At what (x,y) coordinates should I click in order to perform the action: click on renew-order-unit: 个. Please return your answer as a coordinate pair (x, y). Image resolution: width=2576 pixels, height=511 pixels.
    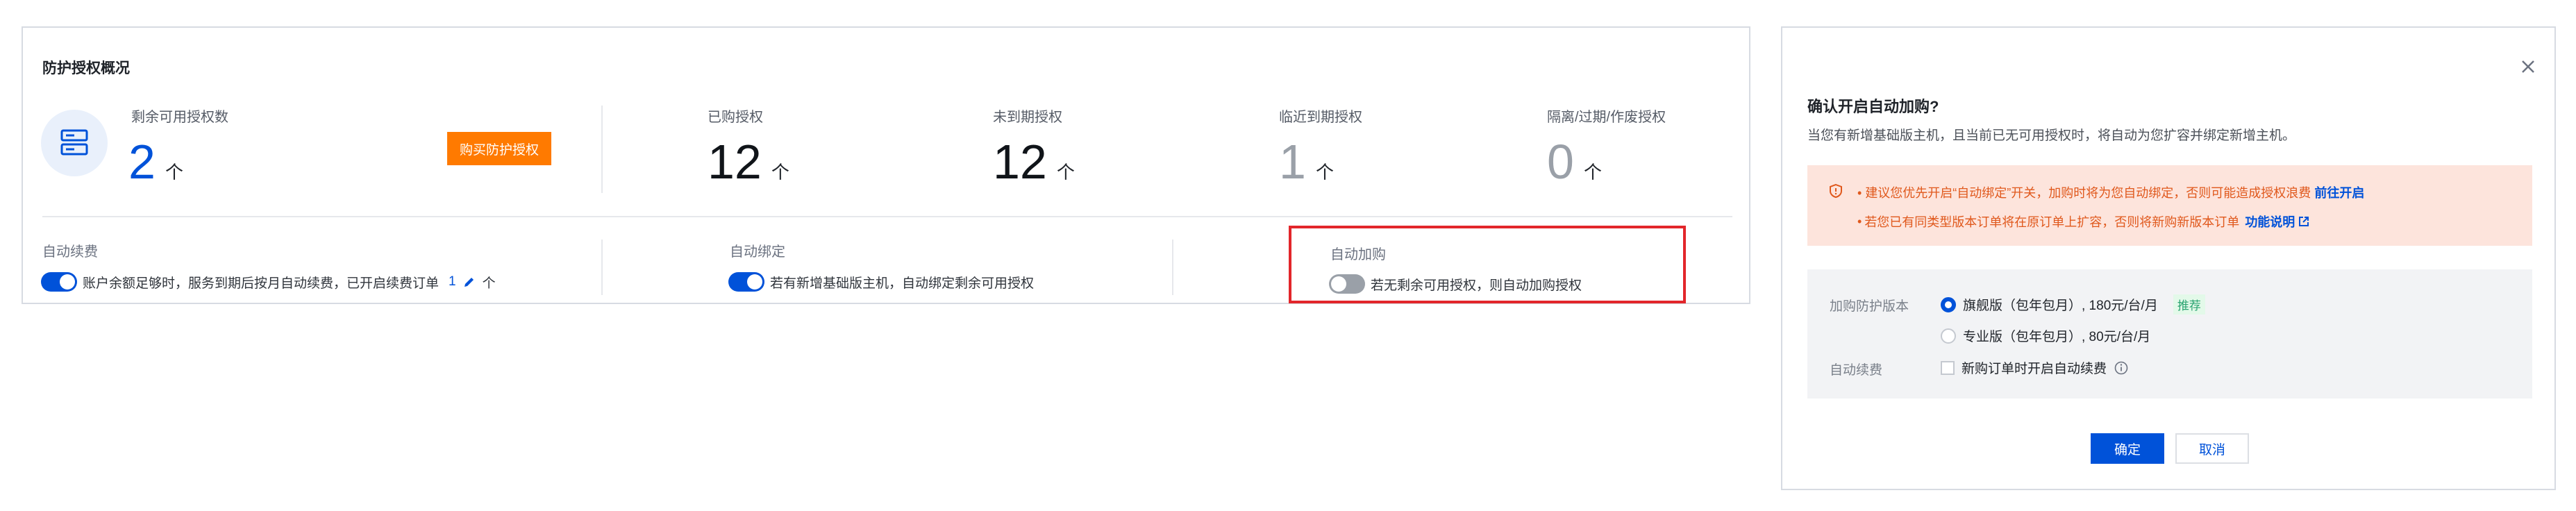
    Looking at the image, I should click on (489, 283).